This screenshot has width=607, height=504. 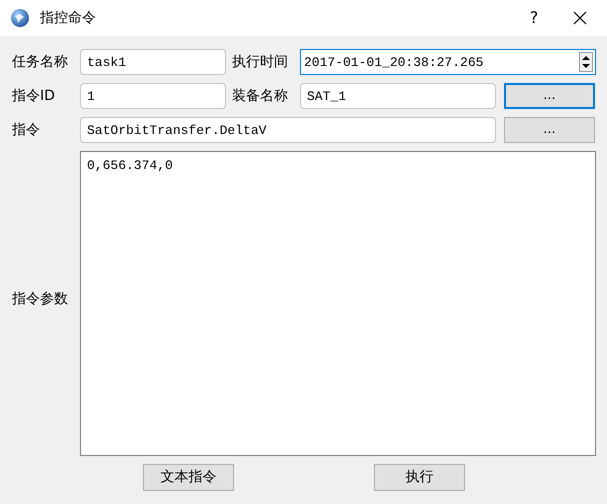 What do you see at coordinates (68, 18) in the screenshot?
I see `window-title: 指控命令` at bounding box center [68, 18].